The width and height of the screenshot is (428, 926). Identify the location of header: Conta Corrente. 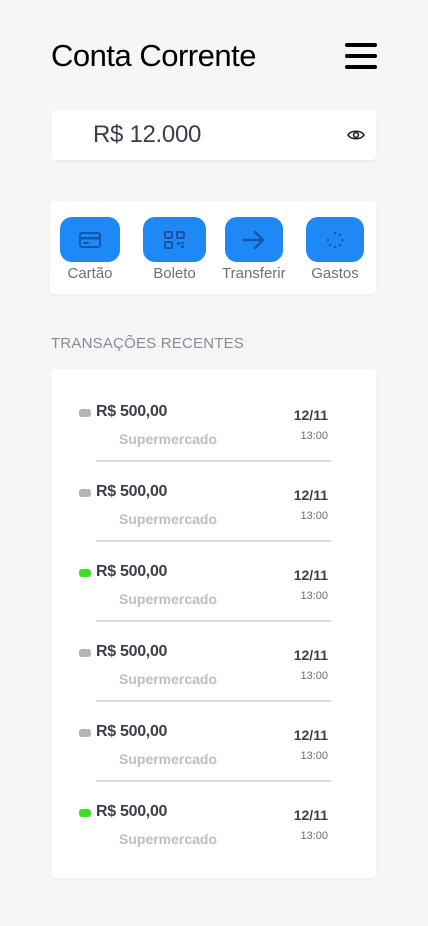
(214, 56).